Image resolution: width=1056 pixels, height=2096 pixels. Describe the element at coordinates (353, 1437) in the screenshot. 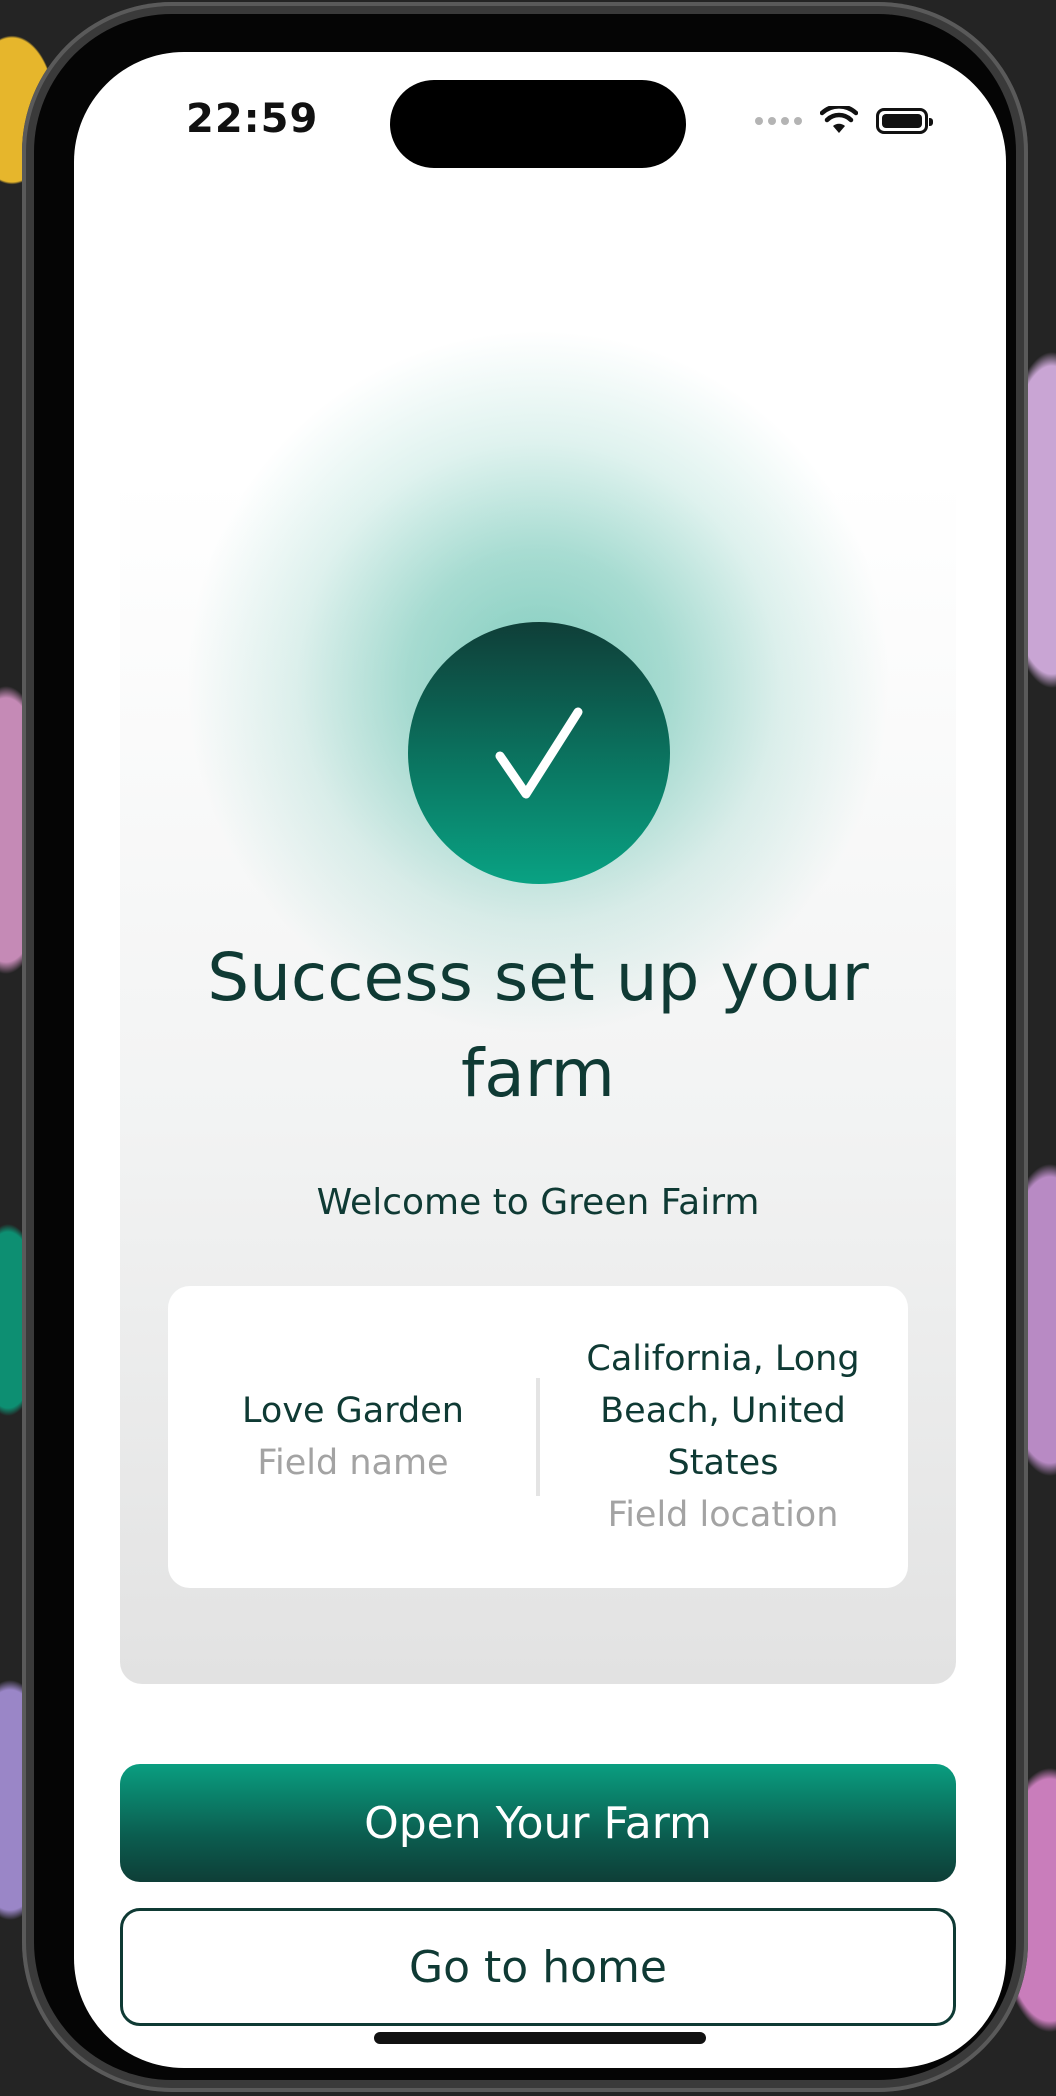

I see `field-name-column: Love Garden Field name` at that location.